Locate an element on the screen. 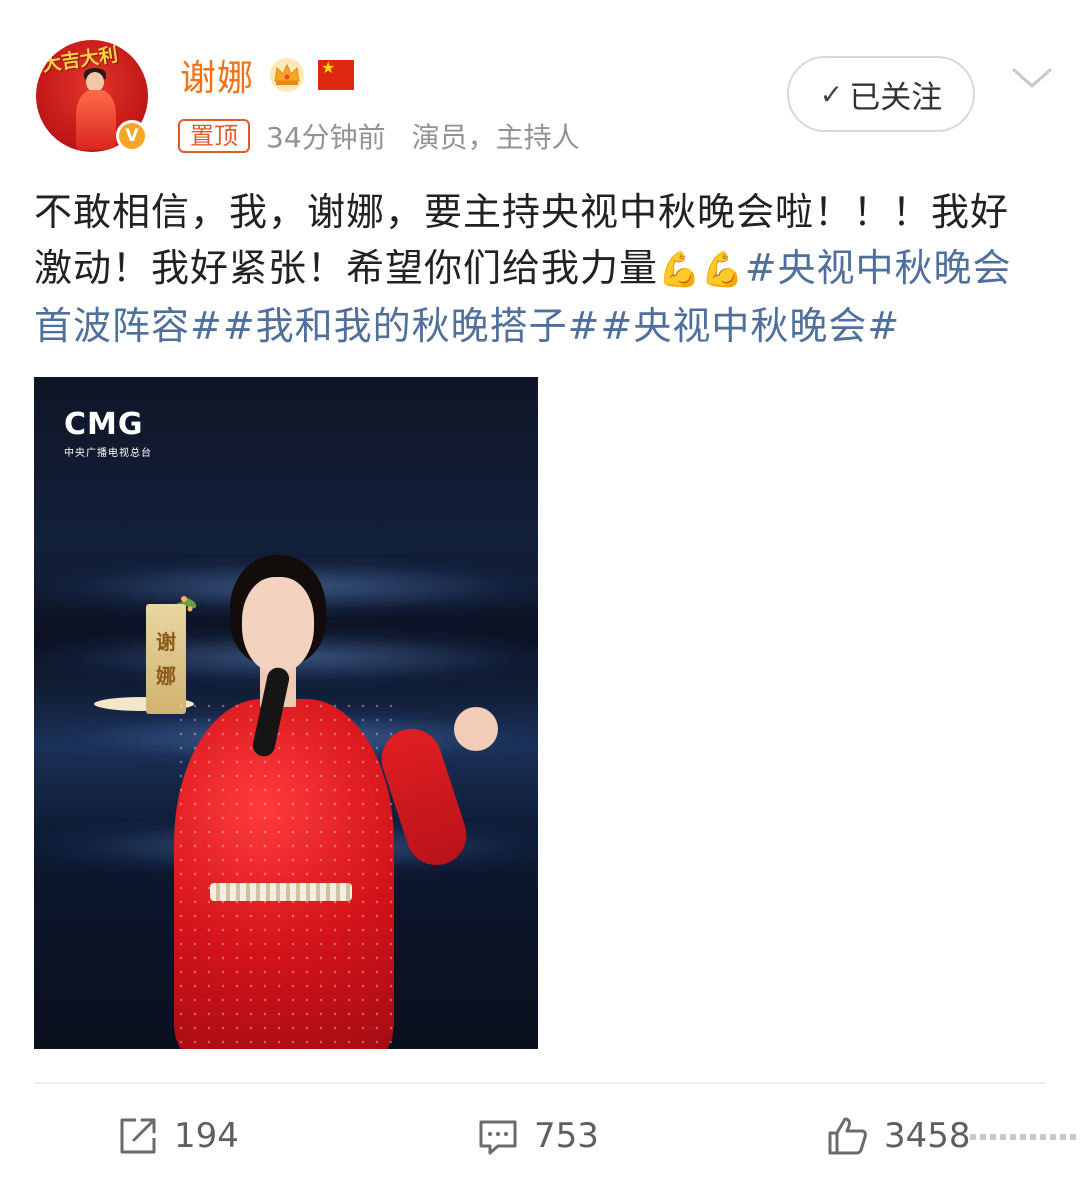 This screenshot has width=1080, height=1186. repost-count: 194 is located at coordinates (206, 1136).